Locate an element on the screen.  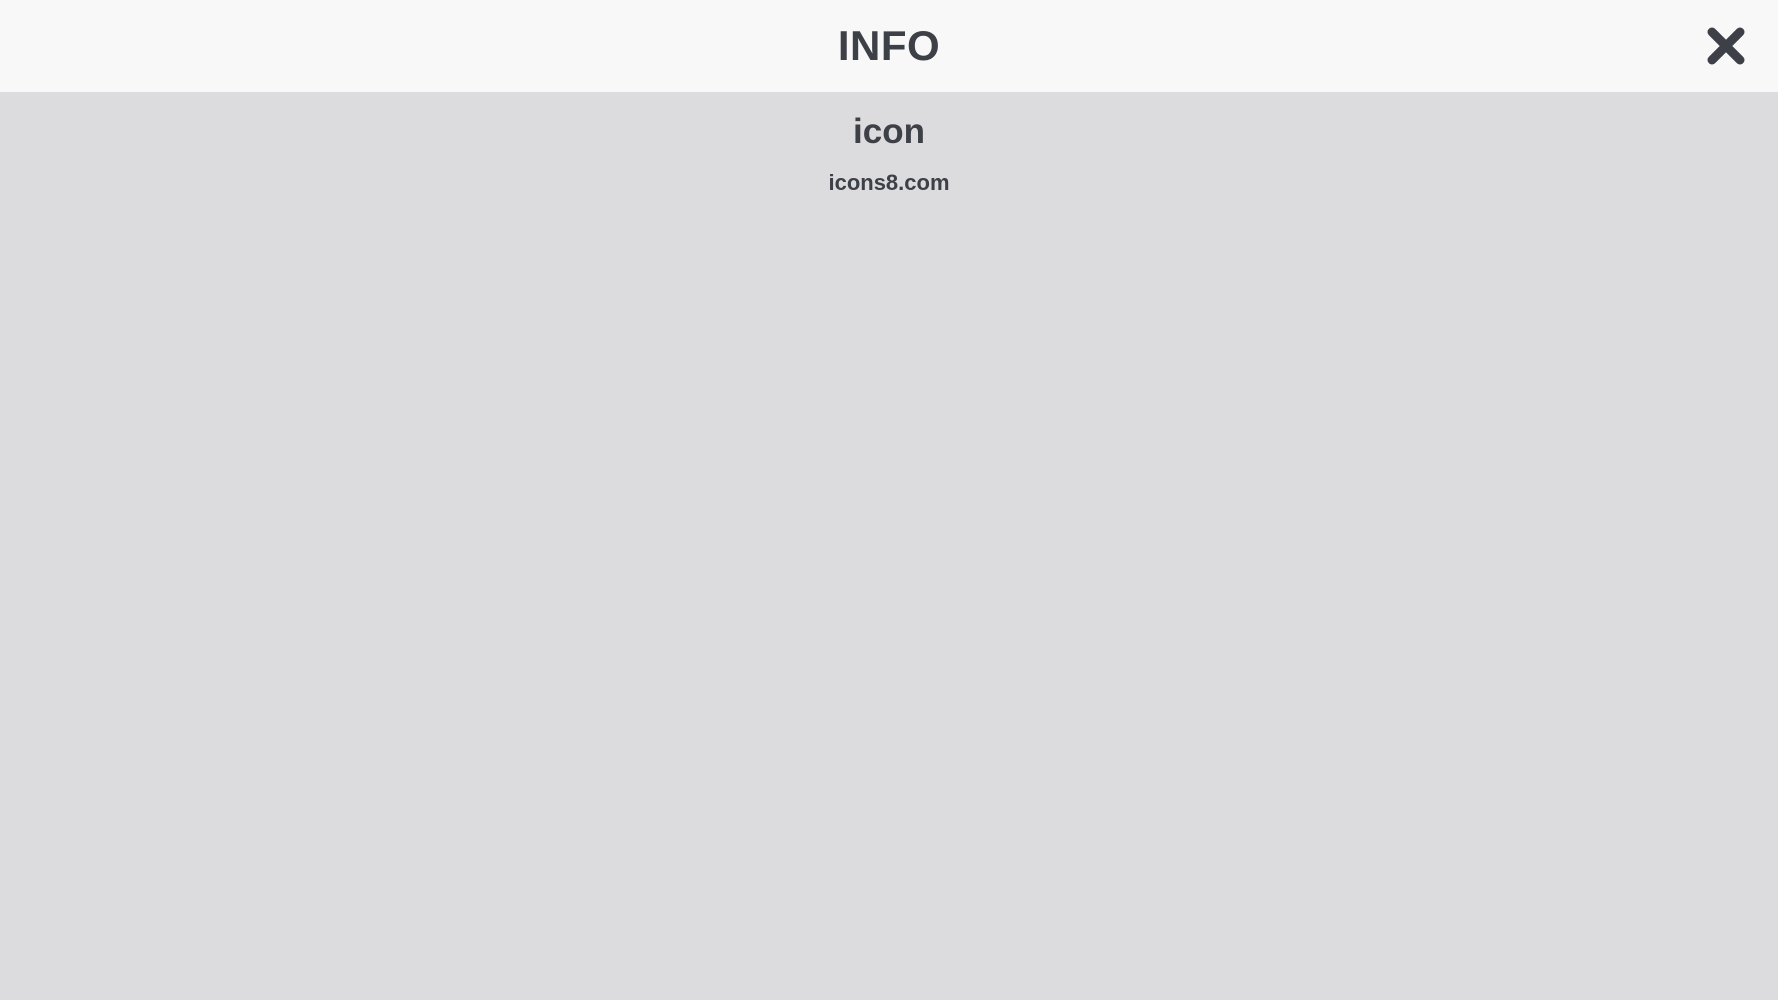
close-icon is located at coordinates (1726, 46).